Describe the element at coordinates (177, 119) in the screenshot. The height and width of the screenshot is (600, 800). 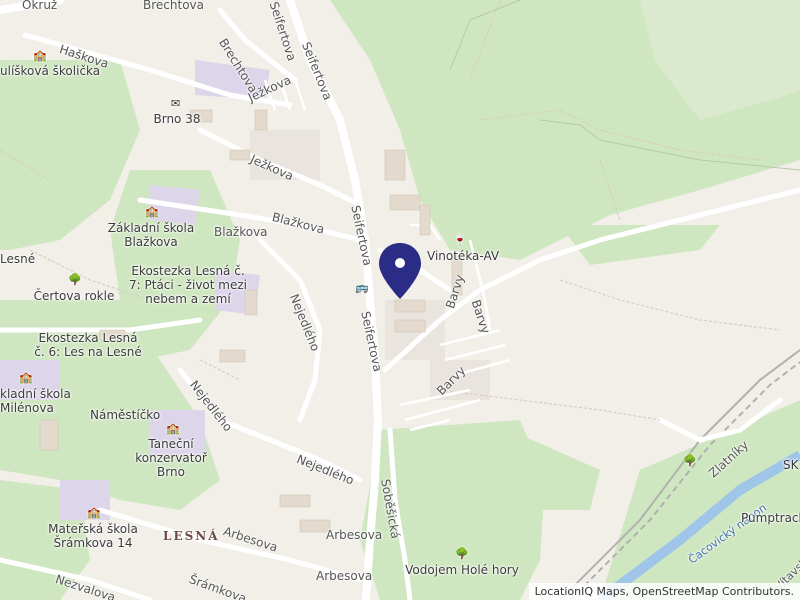
I see `poi-label-brno38: Brno 38` at that location.